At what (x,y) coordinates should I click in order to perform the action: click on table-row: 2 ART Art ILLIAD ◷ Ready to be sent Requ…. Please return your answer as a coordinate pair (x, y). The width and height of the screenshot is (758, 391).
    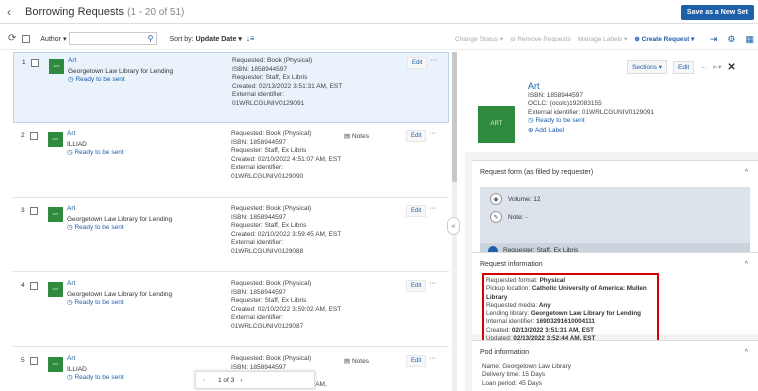
    Looking at the image, I should click on (231, 162).